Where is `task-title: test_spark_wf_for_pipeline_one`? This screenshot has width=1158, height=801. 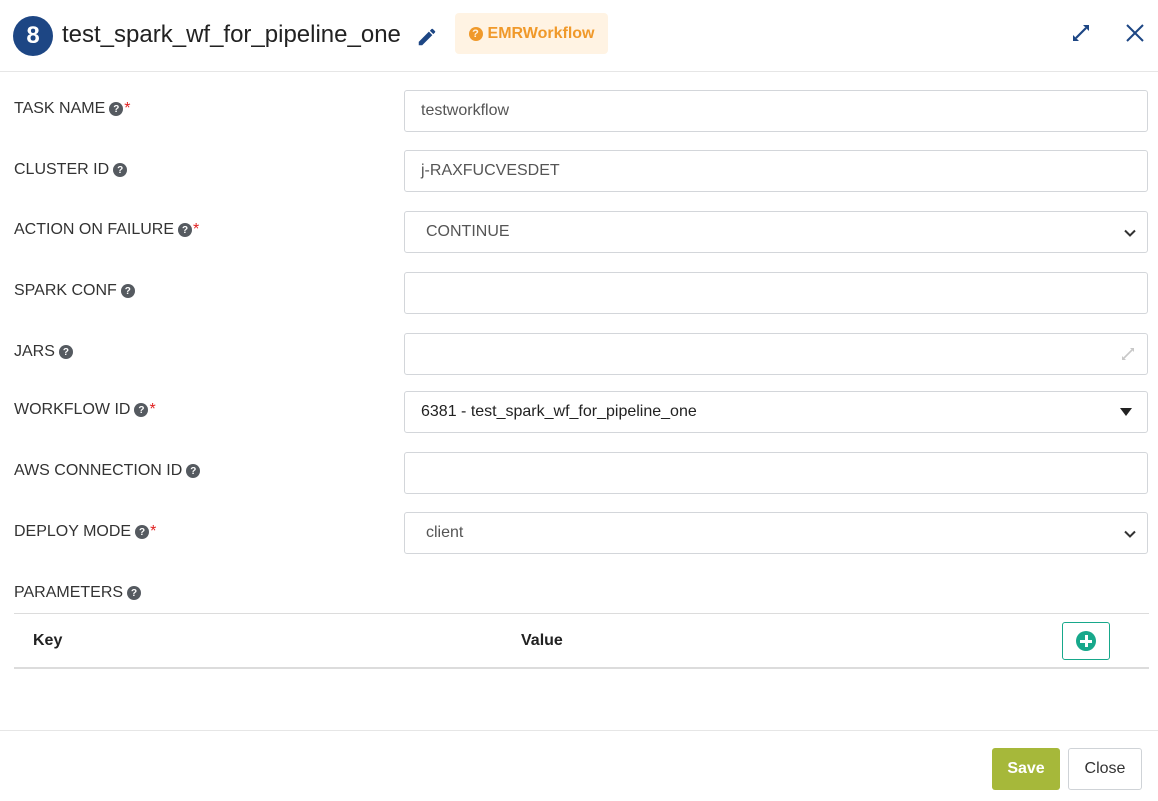
task-title: test_spark_wf_for_pipeline_one is located at coordinates (231, 34).